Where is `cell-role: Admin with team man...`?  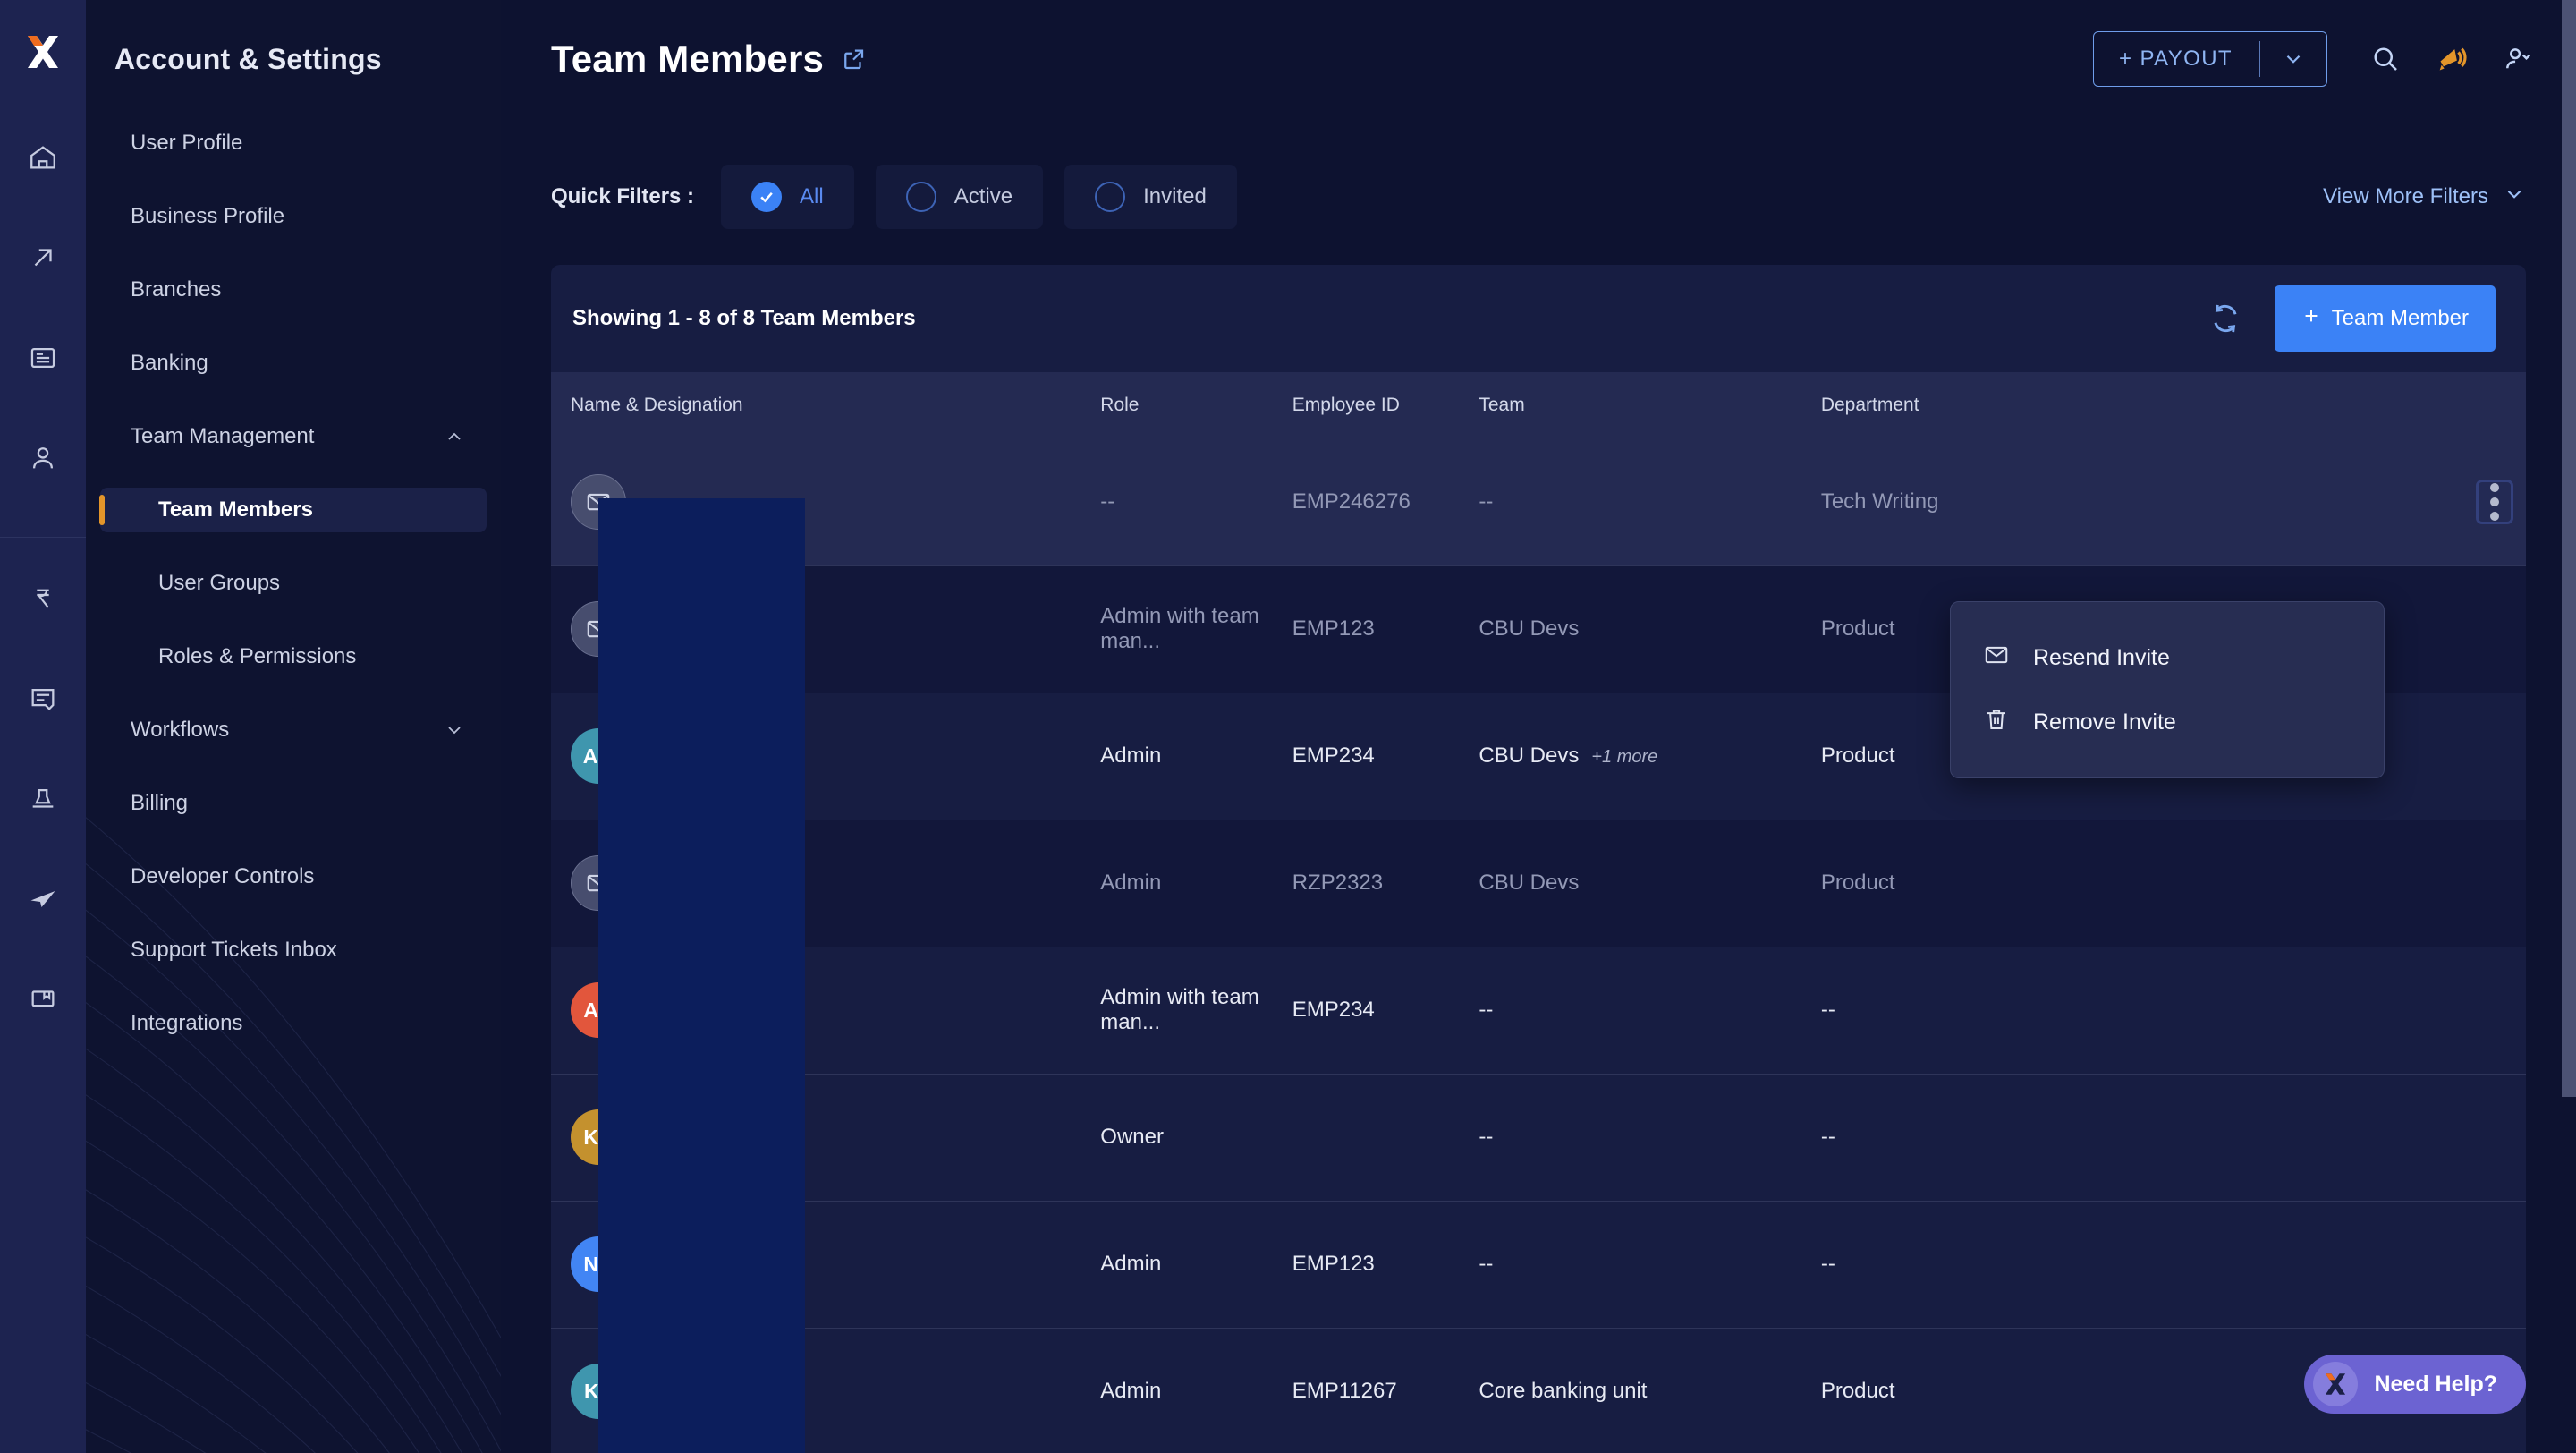 cell-role: Admin with team man... is located at coordinates (1196, 629).